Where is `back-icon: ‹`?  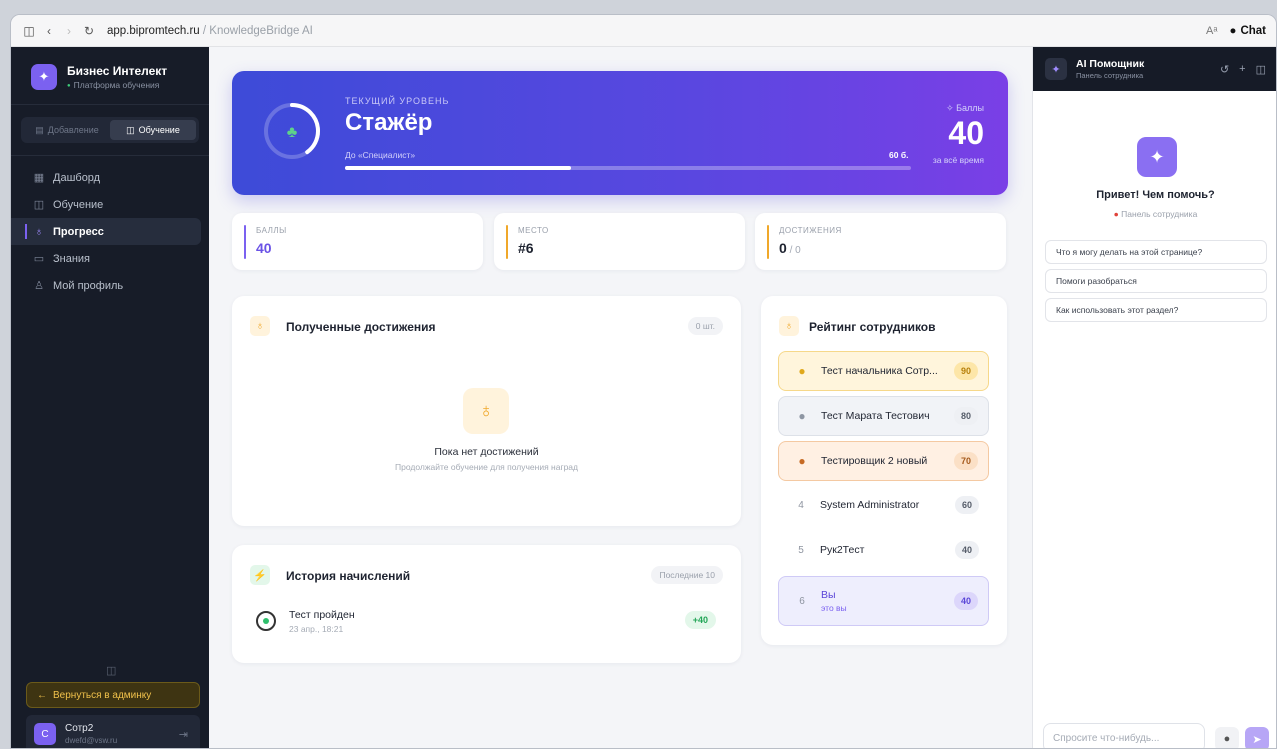
back-icon: ‹ is located at coordinates (49, 31).